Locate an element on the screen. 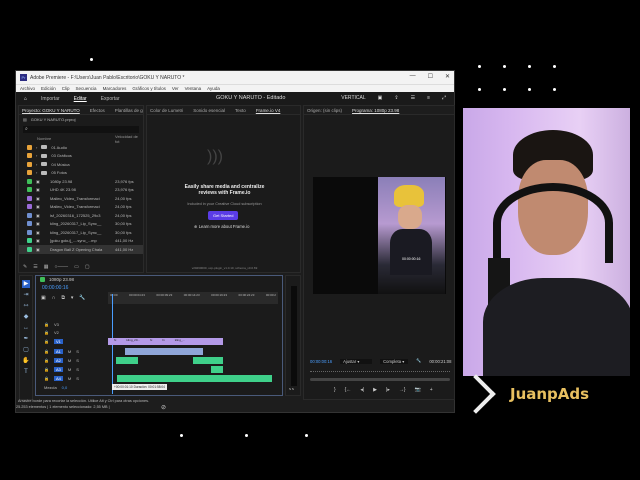 The width and height of the screenshot is (640, 480). progress-icon: ≡ is located at coordinates (428, 98).